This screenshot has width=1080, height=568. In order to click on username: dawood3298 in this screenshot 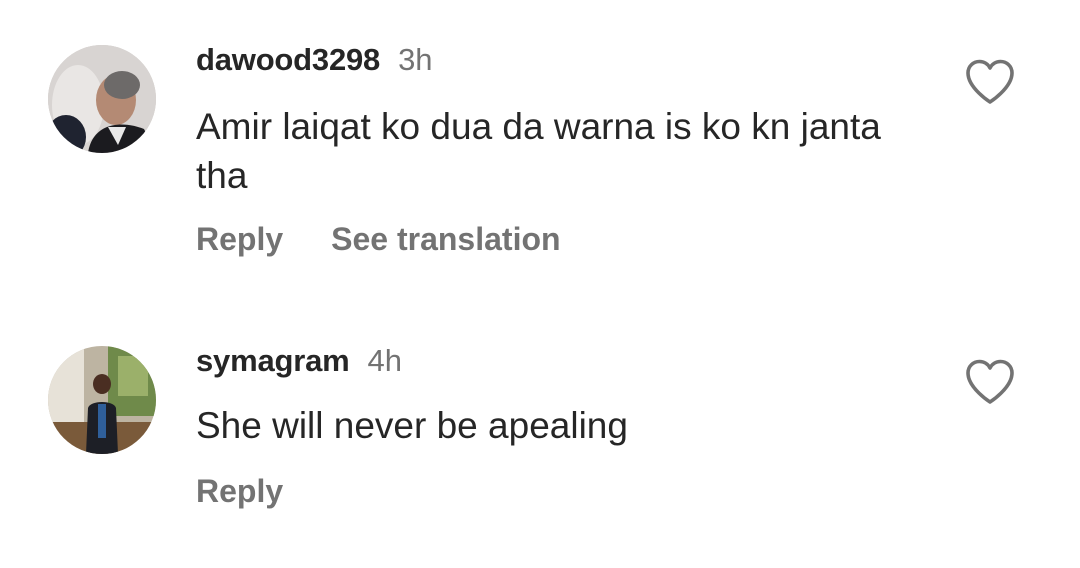, I will do `click(288, 59)`.